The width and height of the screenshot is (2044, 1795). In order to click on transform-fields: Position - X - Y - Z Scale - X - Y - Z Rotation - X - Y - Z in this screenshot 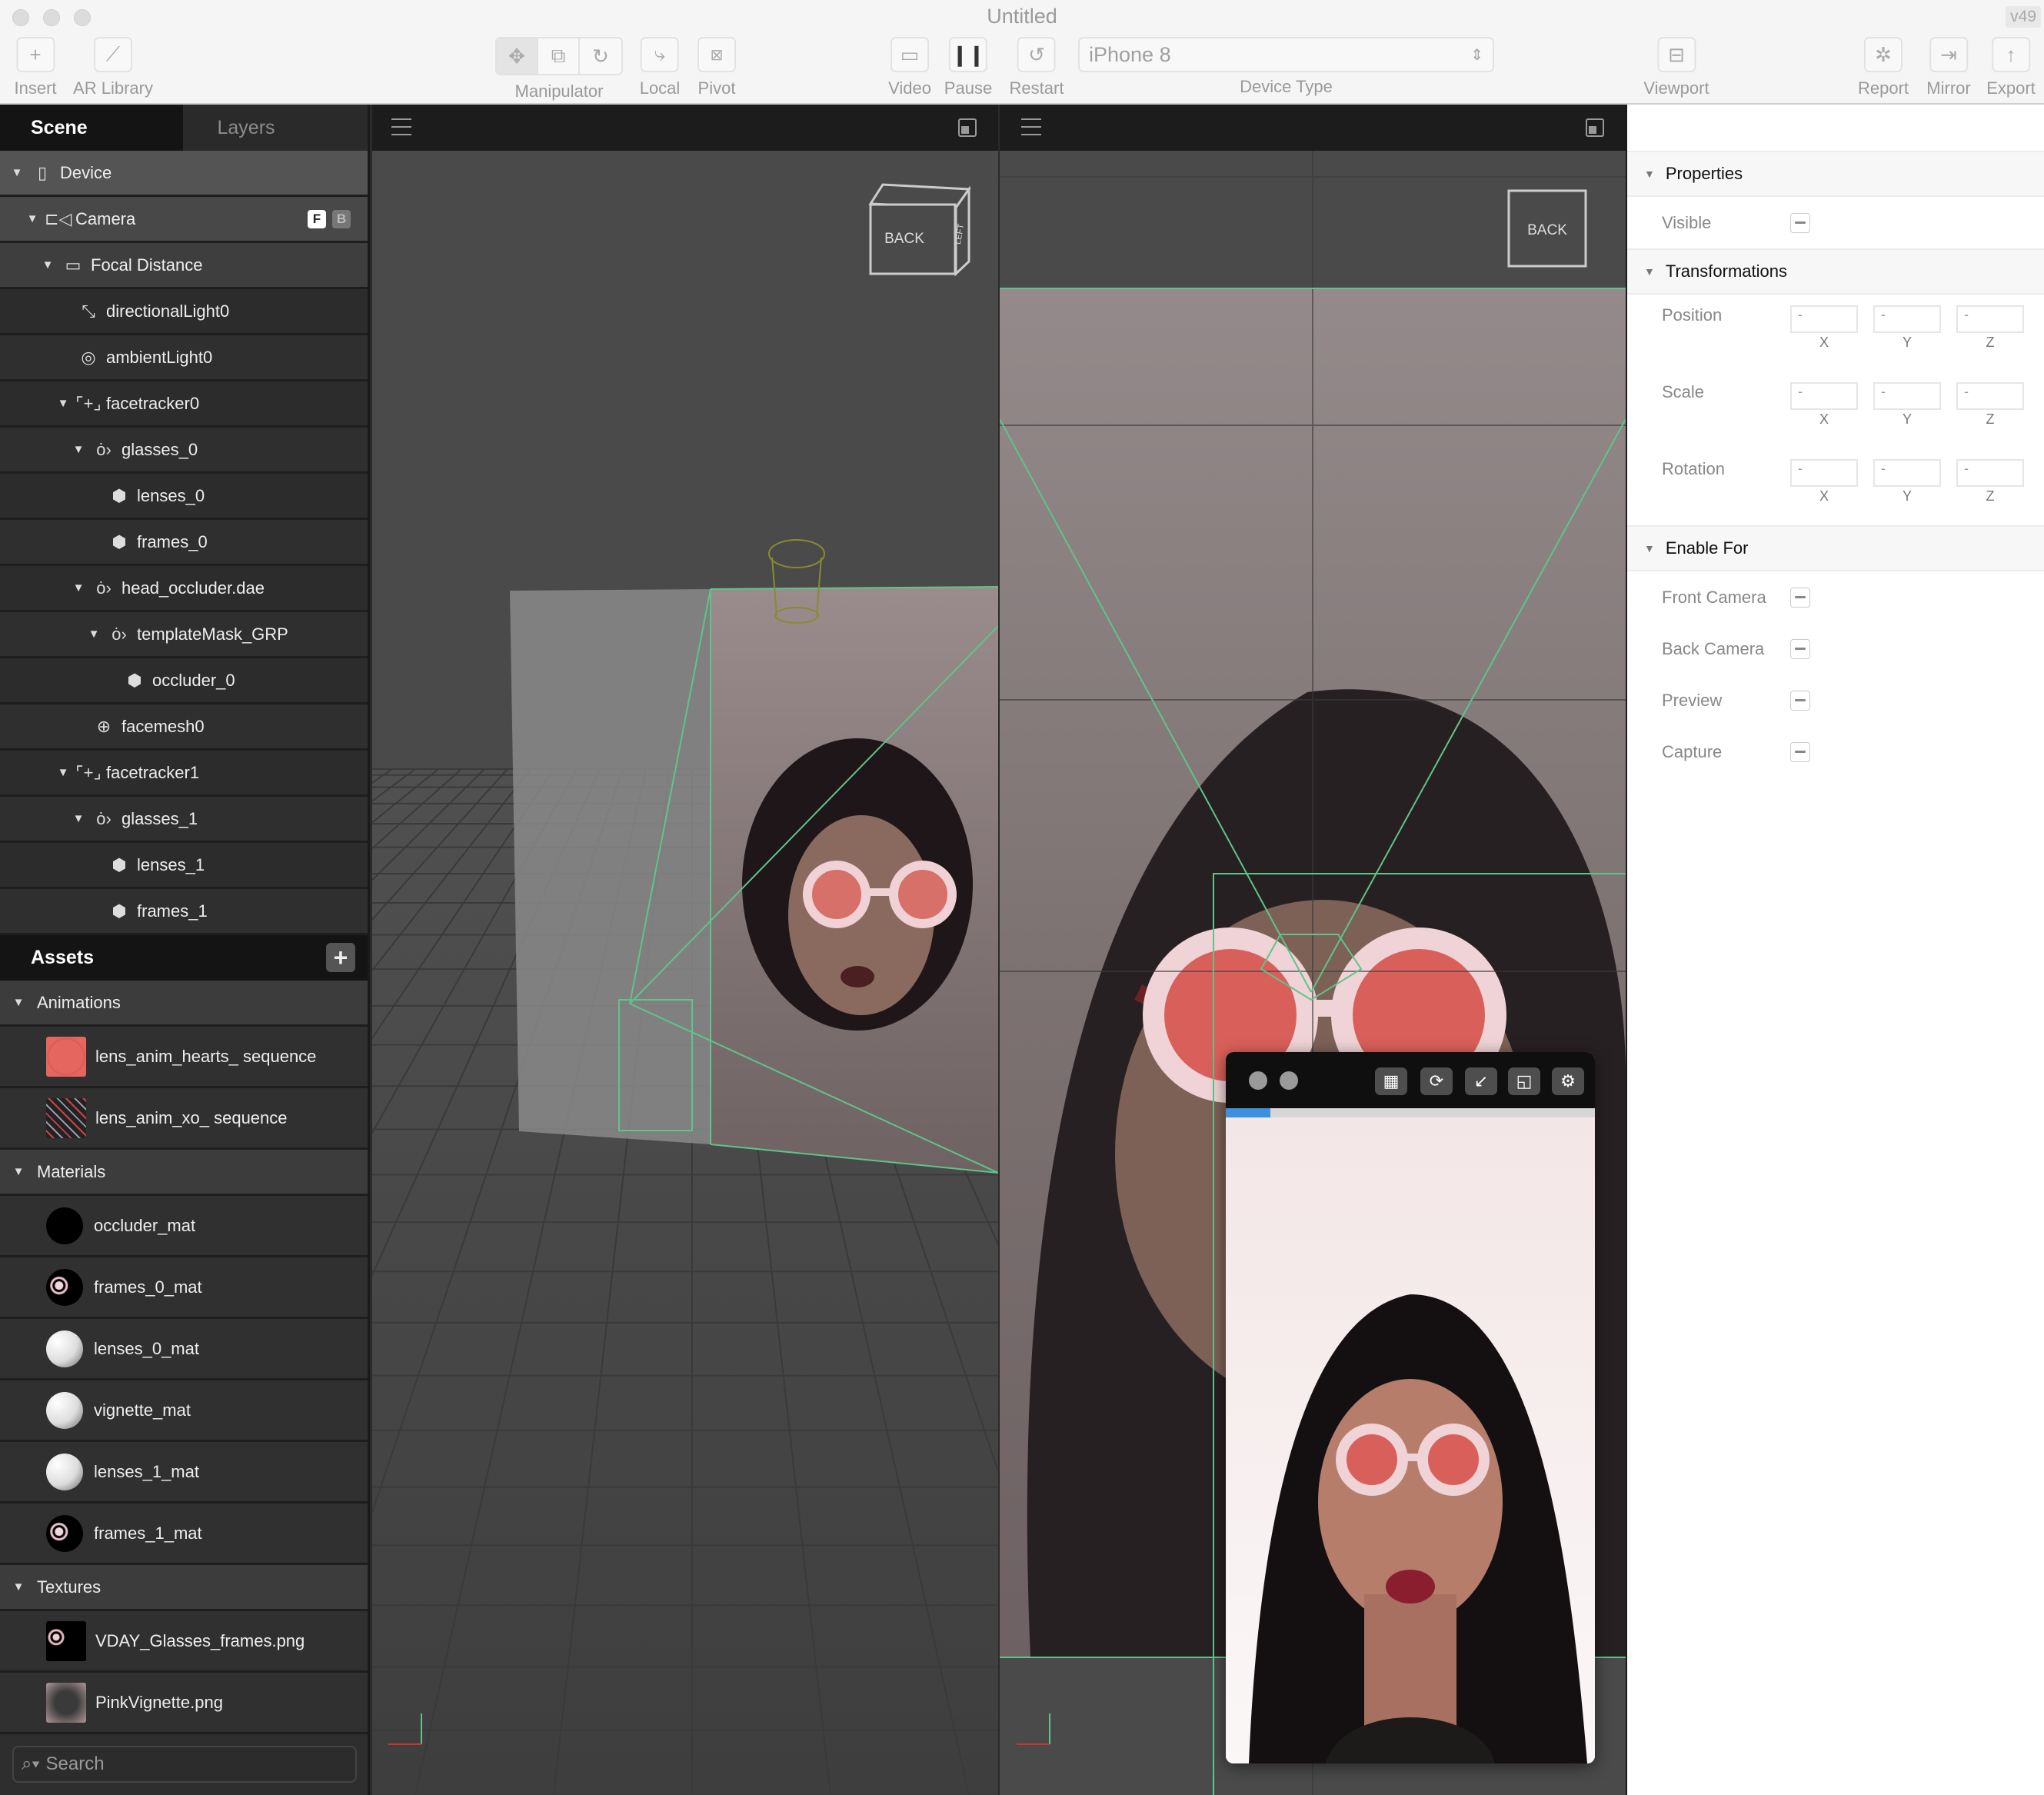, I will do `click(1835, 410)`.